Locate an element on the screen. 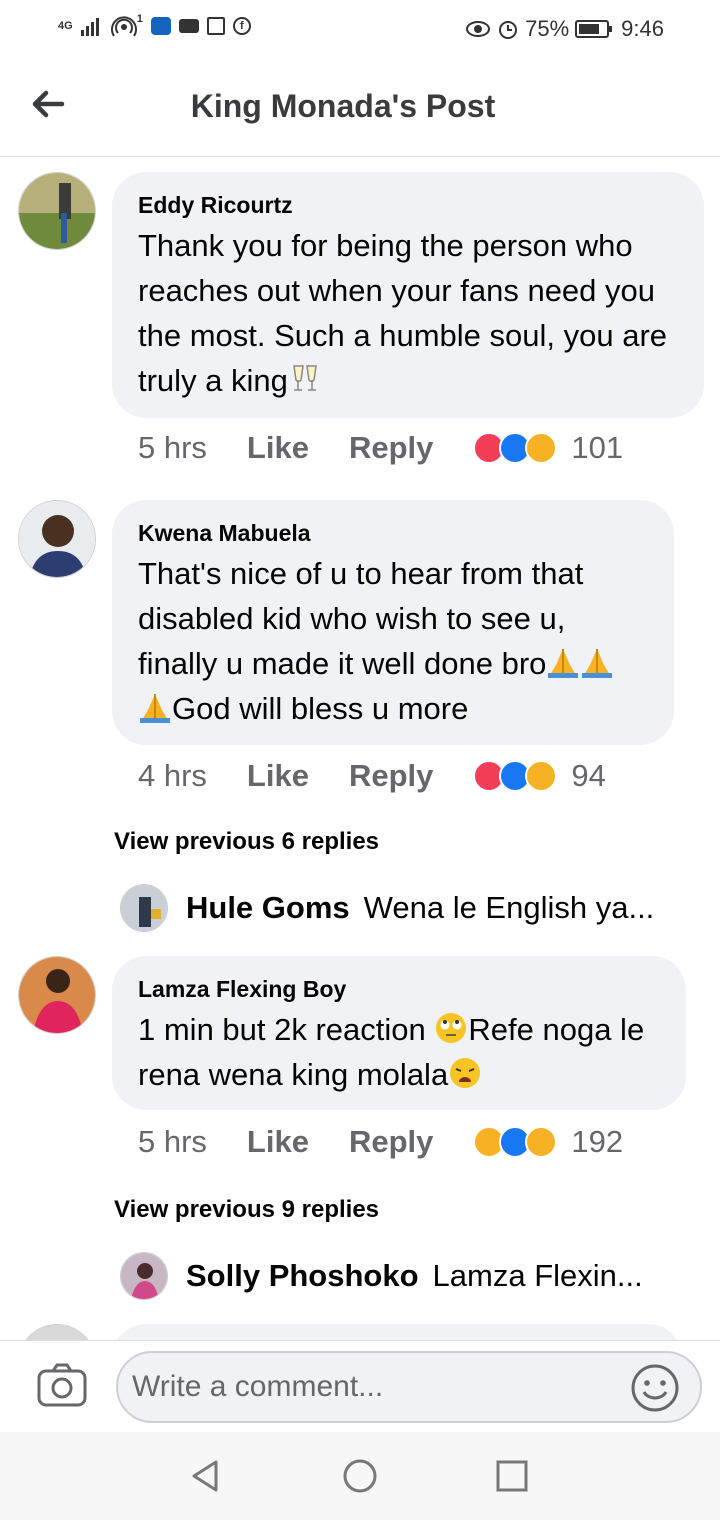  page-title: King Monada's Post is located at coordinates (343, 106).